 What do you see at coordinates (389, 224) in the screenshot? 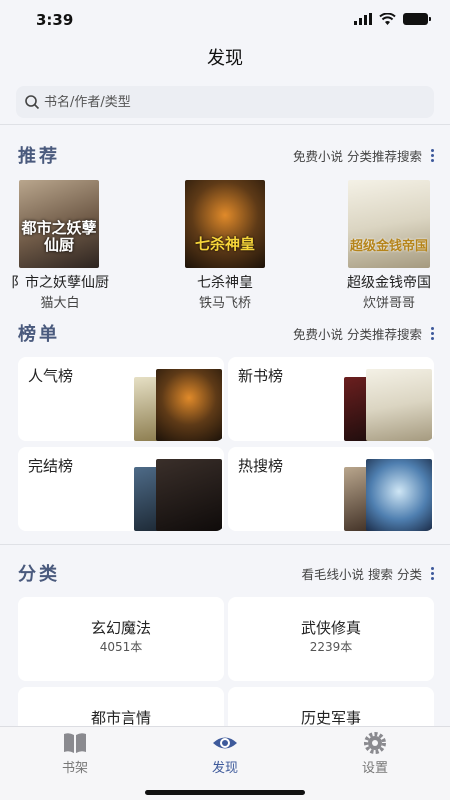
I see `book-cover: 超级金钱帝国` at bounding box center [389, 224].